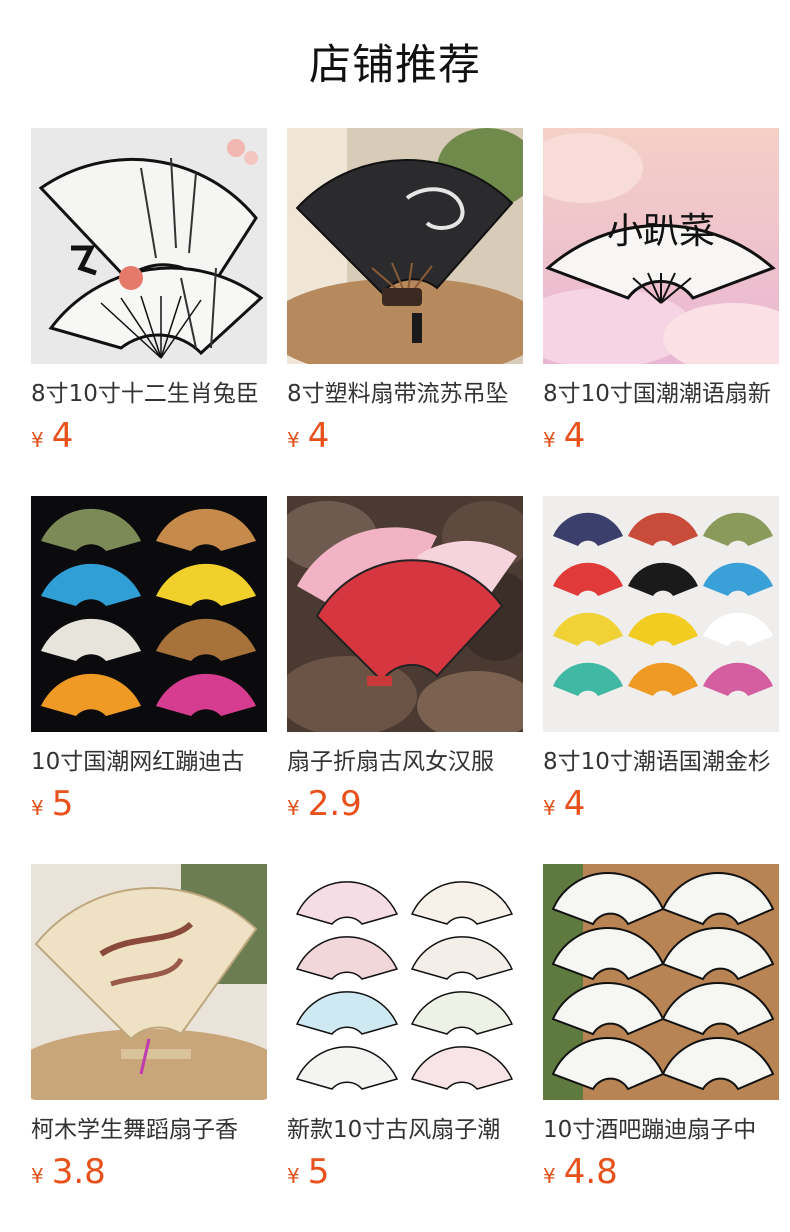  I want to click on product-card: 8寸10寸潮语国潮金杉 ¥ 4, so click(661, 680).